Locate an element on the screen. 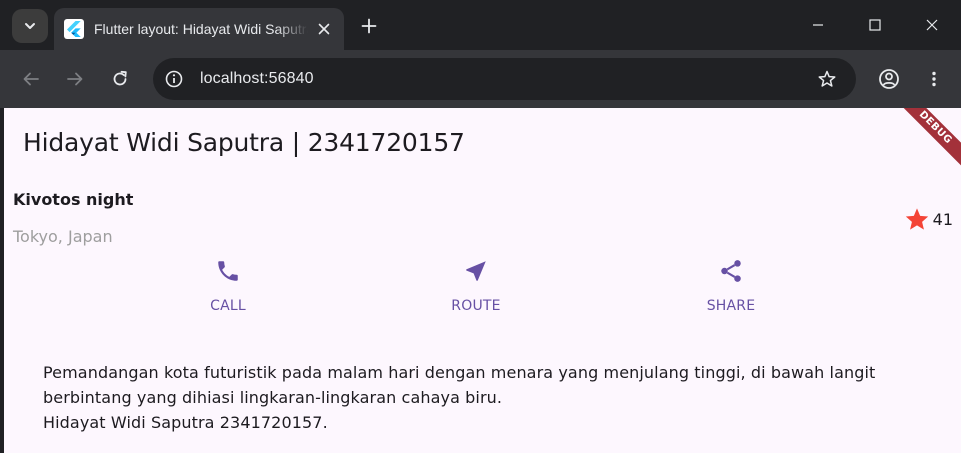 Image resolution: width=961 pixels, height=453 pixels. arrow-left-icon is located at coordinates (31, 79).